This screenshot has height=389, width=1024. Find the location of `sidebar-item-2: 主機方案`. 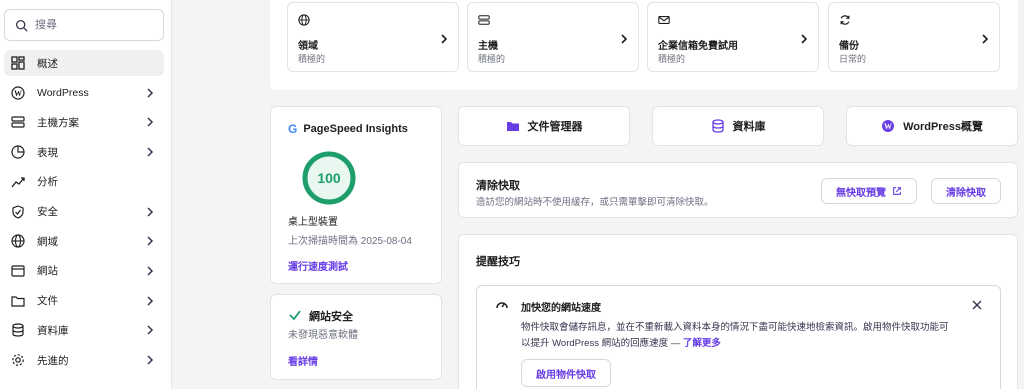

sidebar-item-2: 主機方案 is located at coordinates (84, 122).